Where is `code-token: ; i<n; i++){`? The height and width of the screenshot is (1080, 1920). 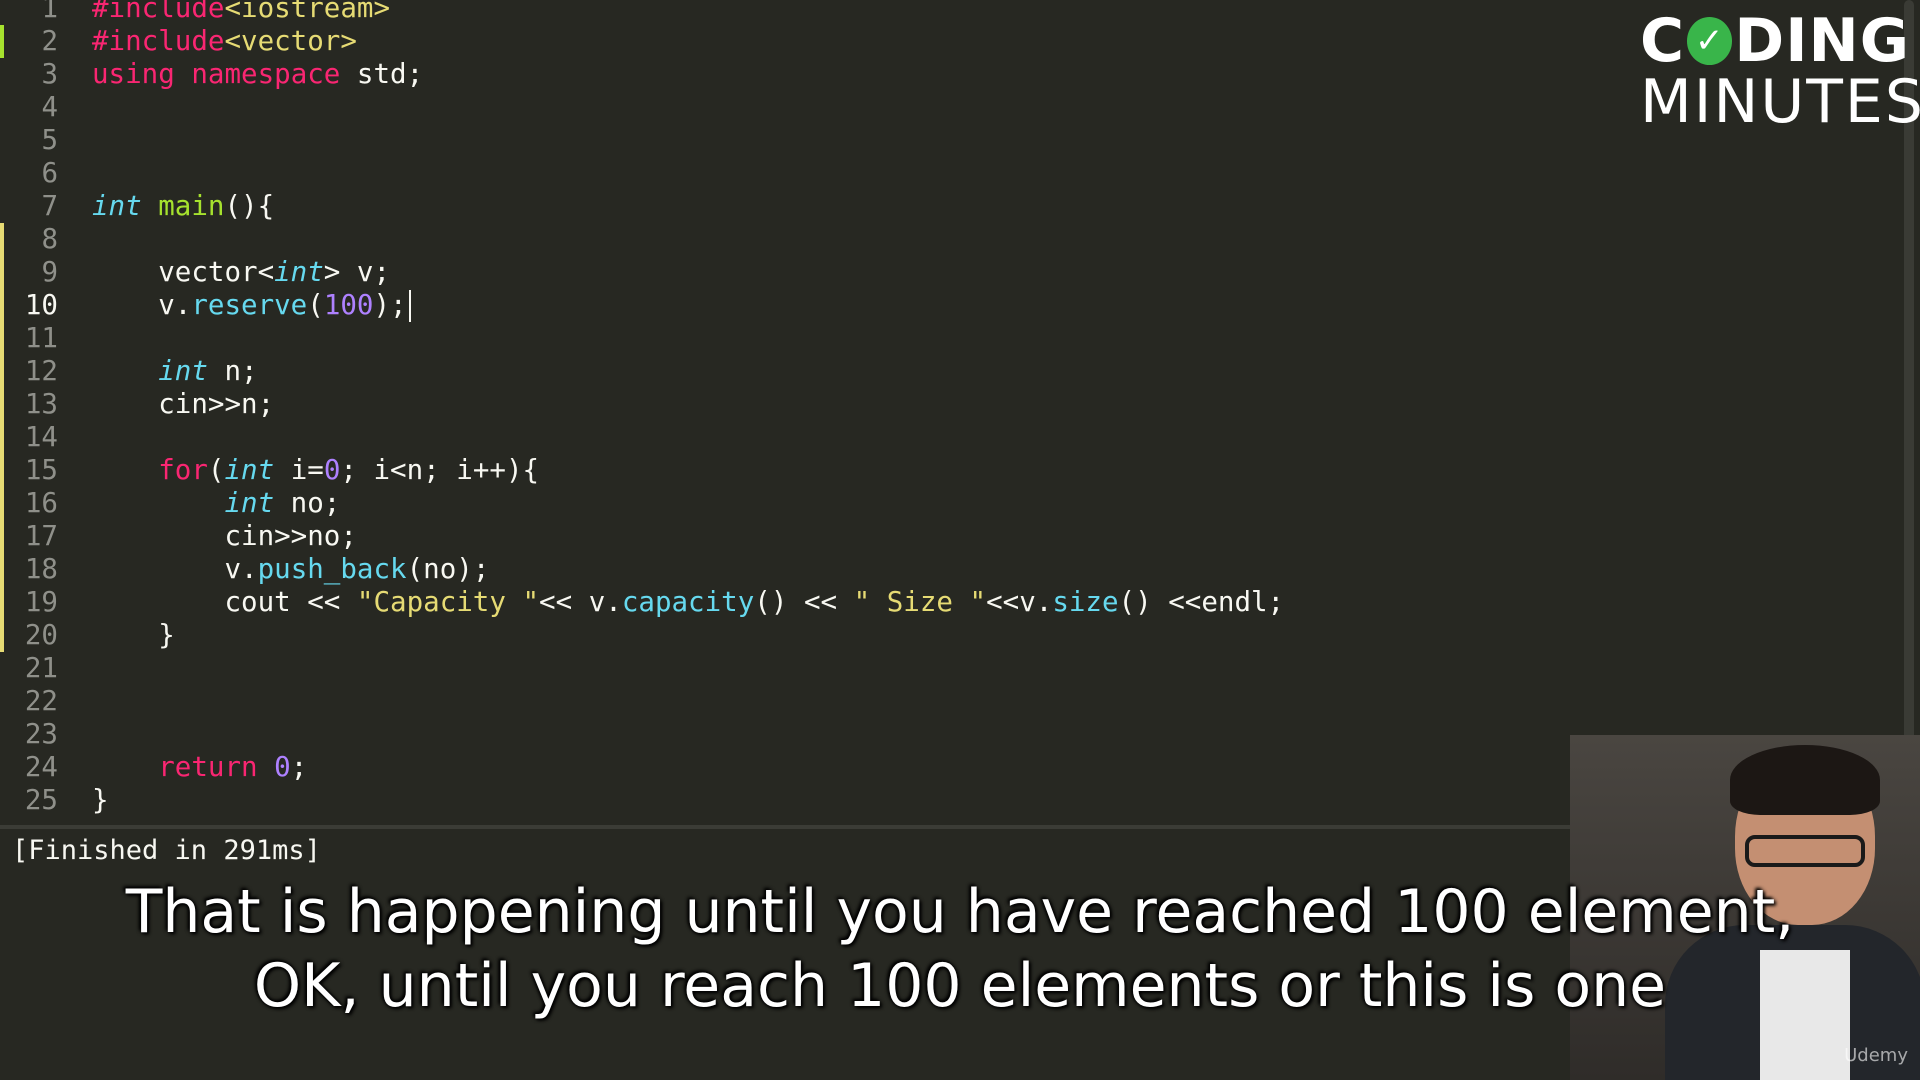
code-token: ; i<n; i++){ is located at coordinates (440, 470).